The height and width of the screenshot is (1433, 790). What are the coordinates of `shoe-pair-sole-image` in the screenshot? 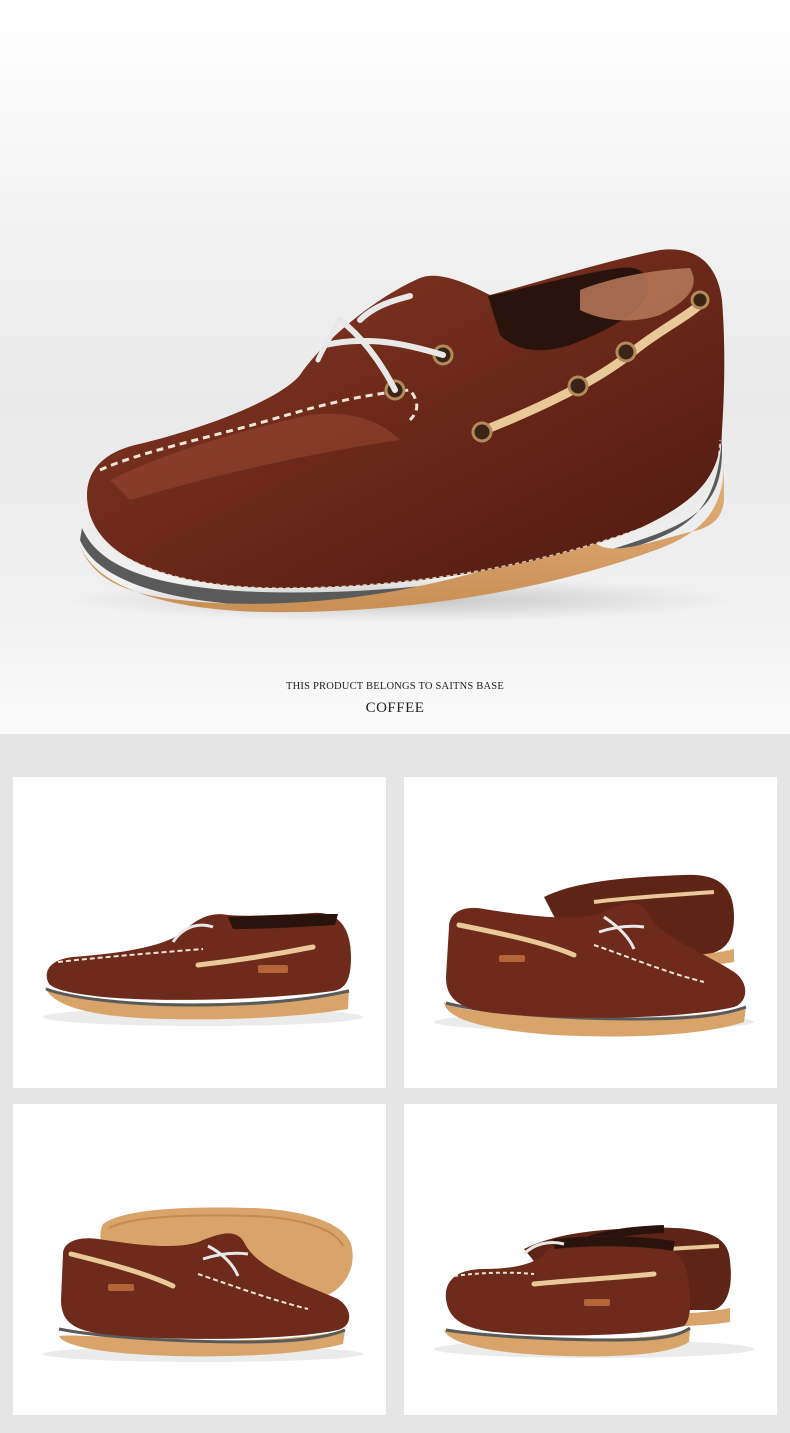 It's located at (203, 1284).